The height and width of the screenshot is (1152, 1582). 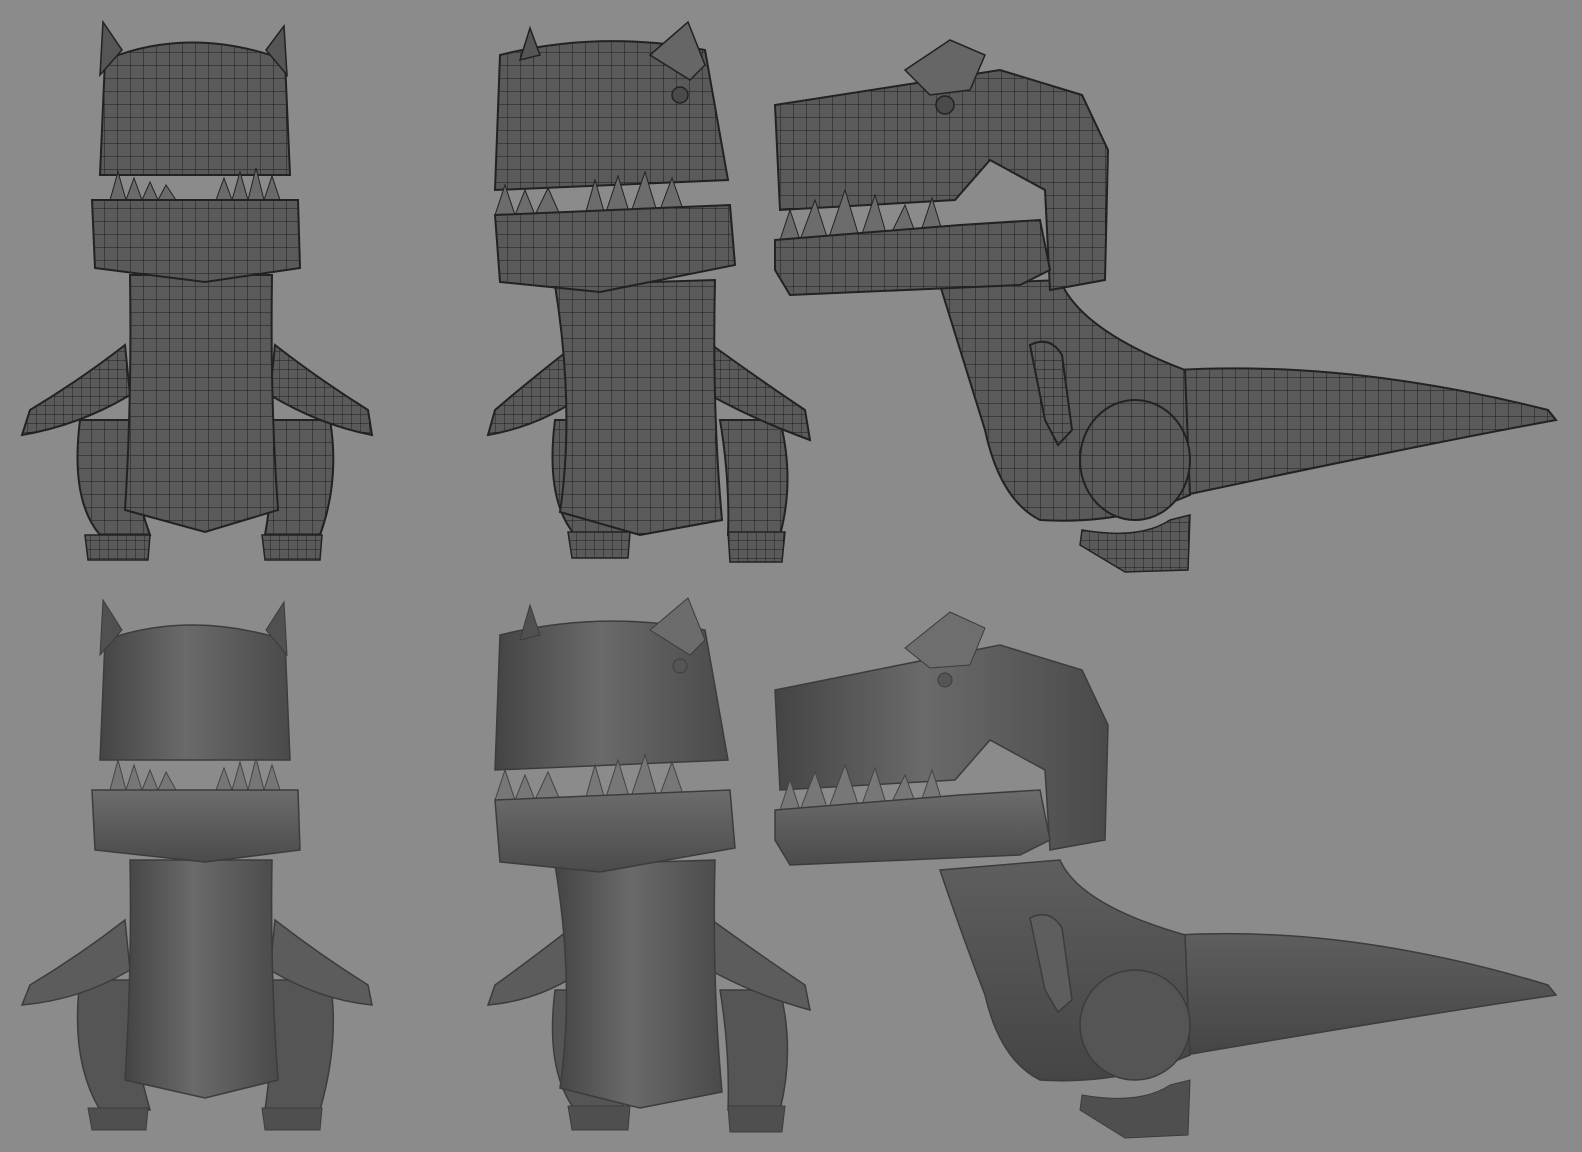 What do you see at coordinates (649, 291) in the screenshot?
I see `three-quarter-view-wireframe` at bounding box center [649, 291].